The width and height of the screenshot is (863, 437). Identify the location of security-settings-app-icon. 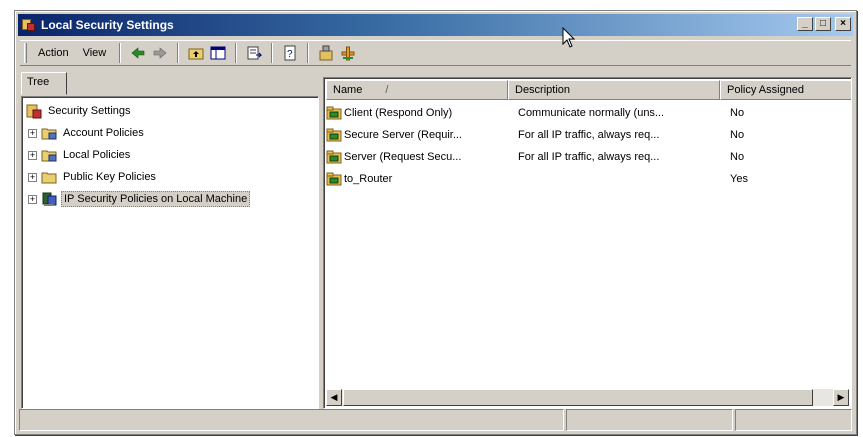
(29, 25).